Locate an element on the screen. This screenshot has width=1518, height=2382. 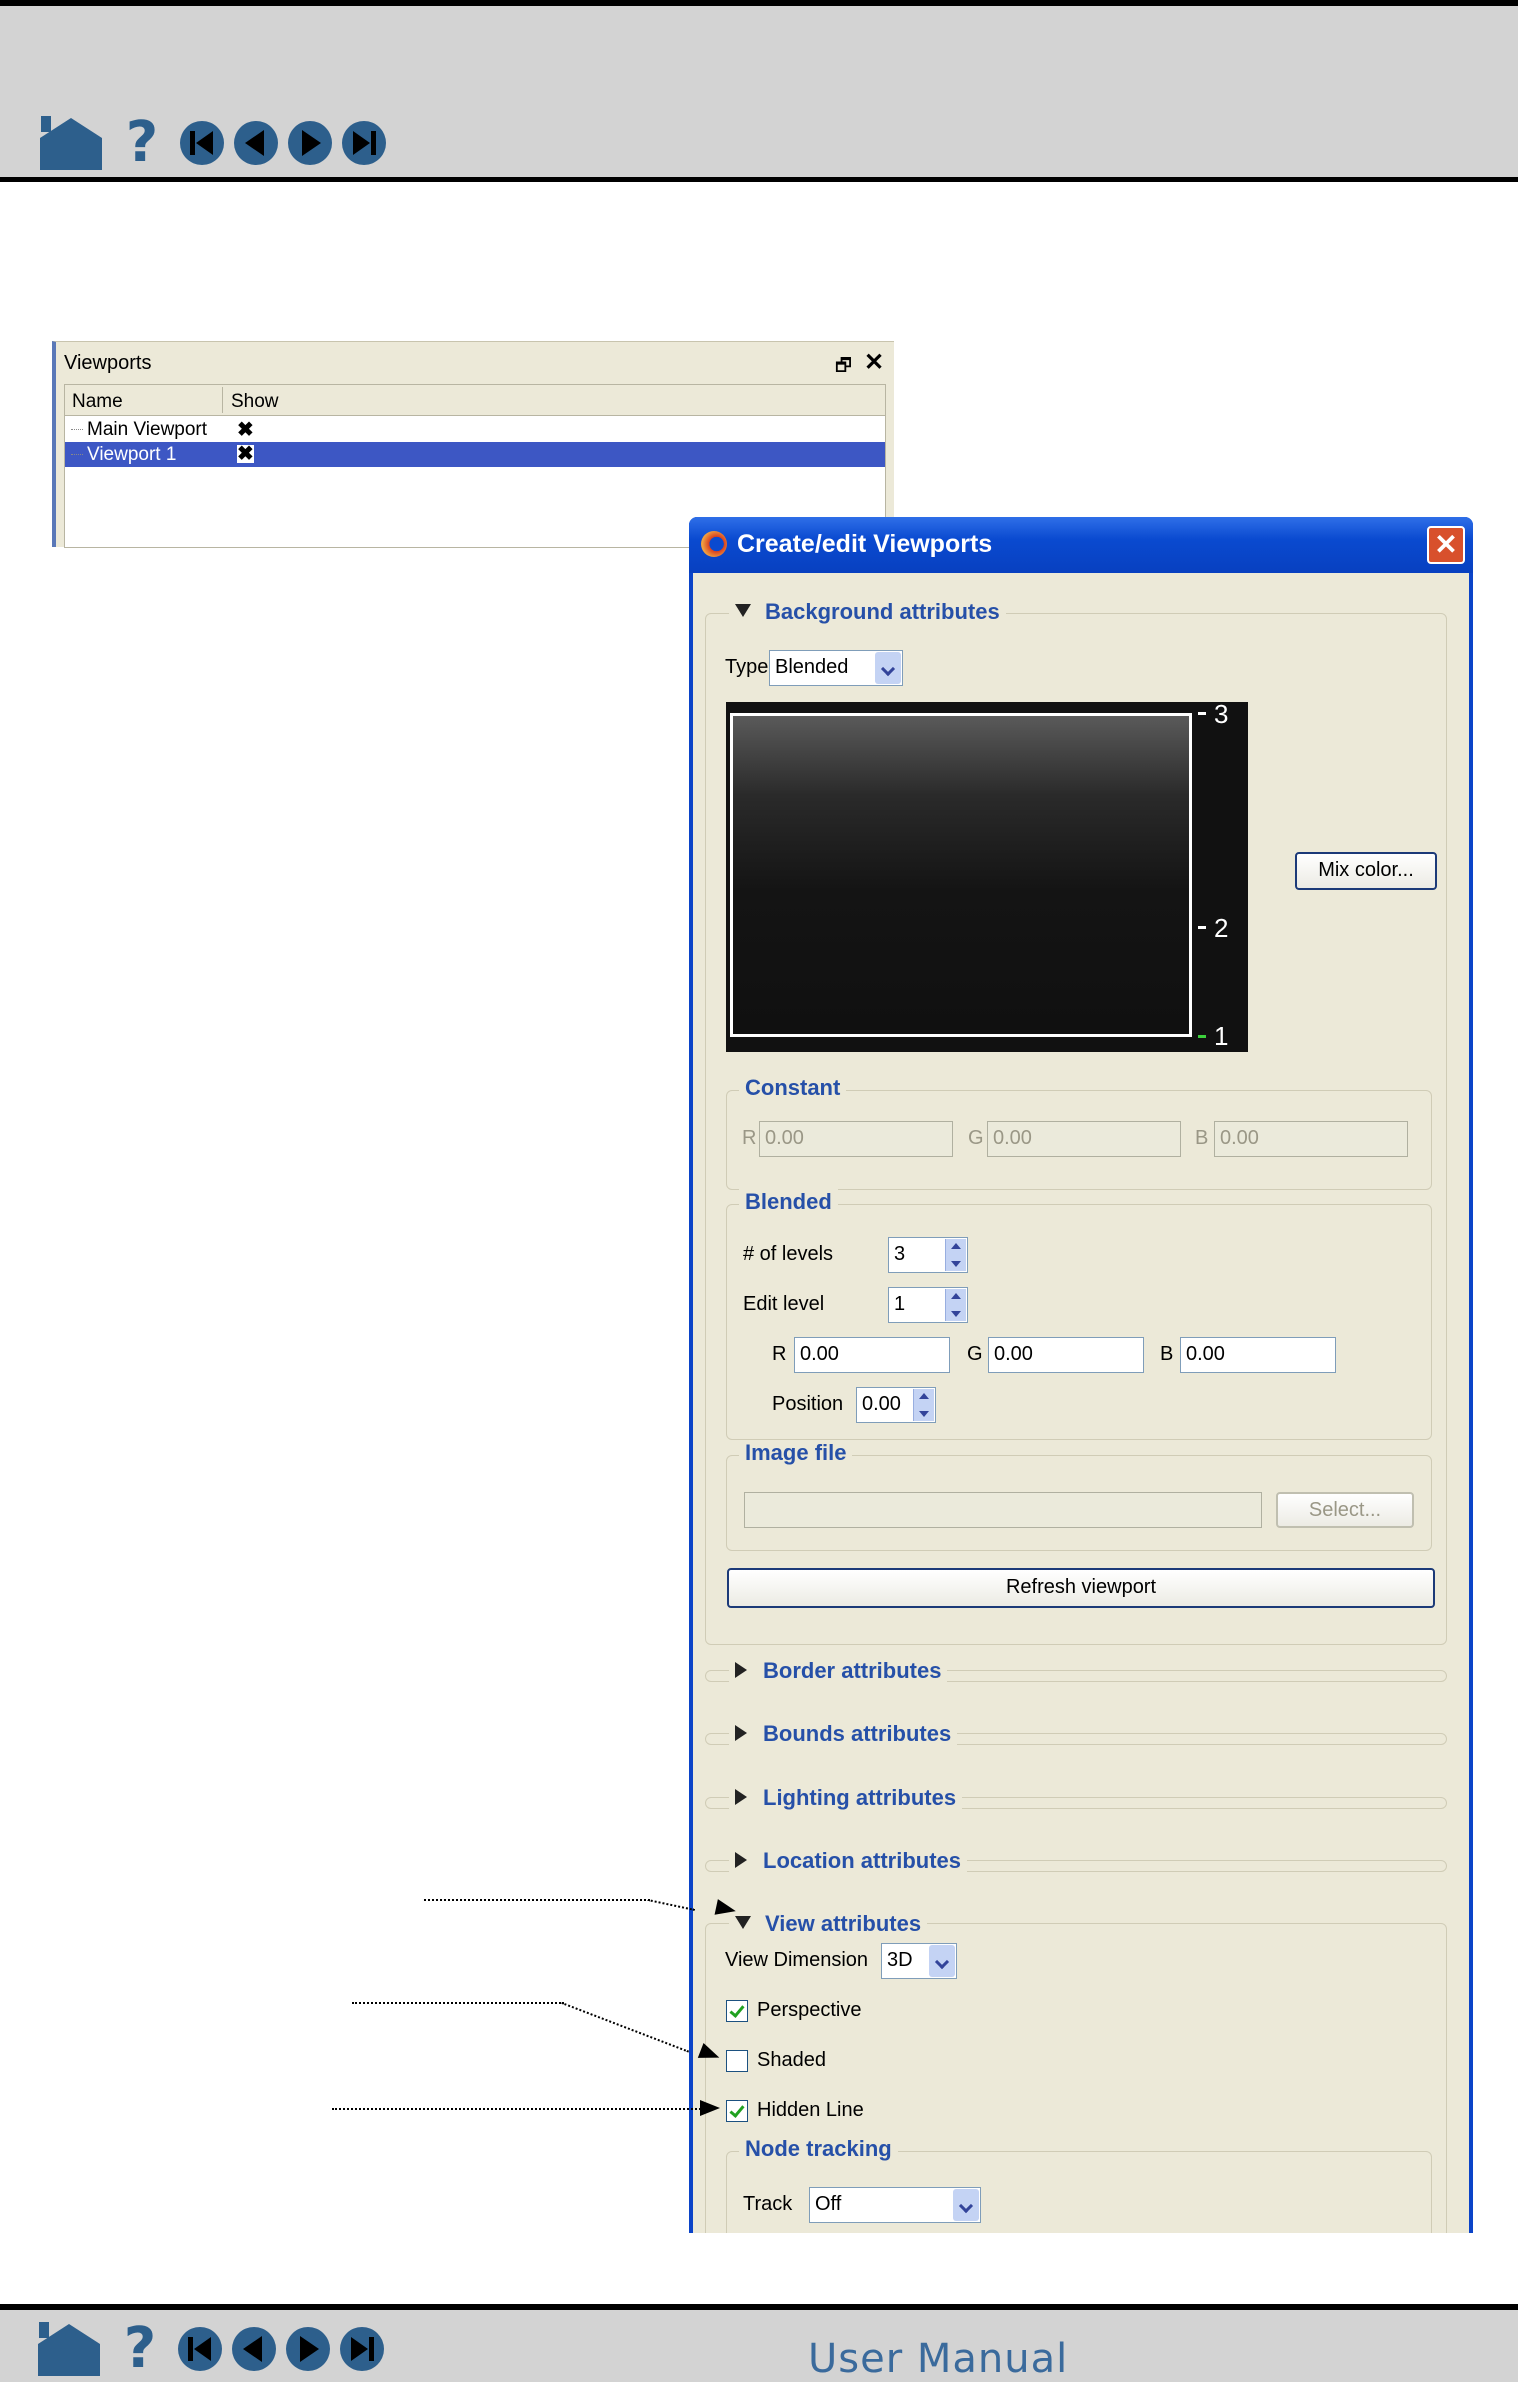
border-attributes-label: Border attributes is located at coordinates (852, 1670).